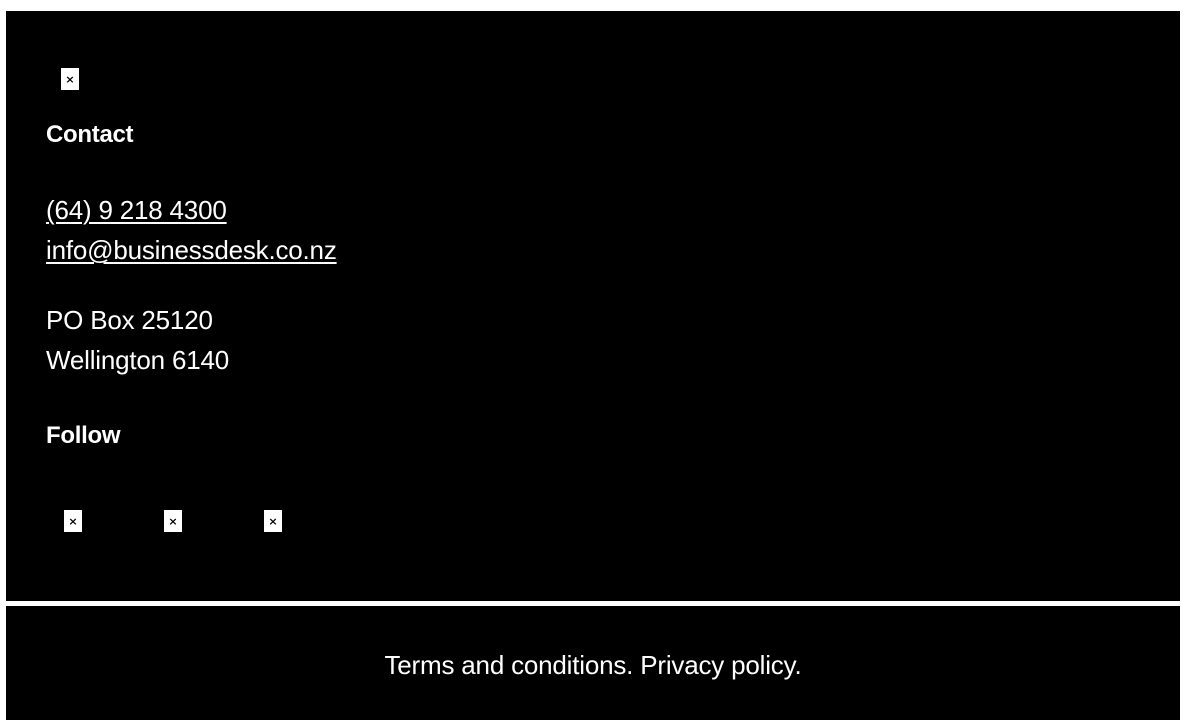 The height and width of the screenshot is (720, 1186). Describe the element at coordinates (83, 435) in the screenshot. I see `follow-heading: Follow` at that location.